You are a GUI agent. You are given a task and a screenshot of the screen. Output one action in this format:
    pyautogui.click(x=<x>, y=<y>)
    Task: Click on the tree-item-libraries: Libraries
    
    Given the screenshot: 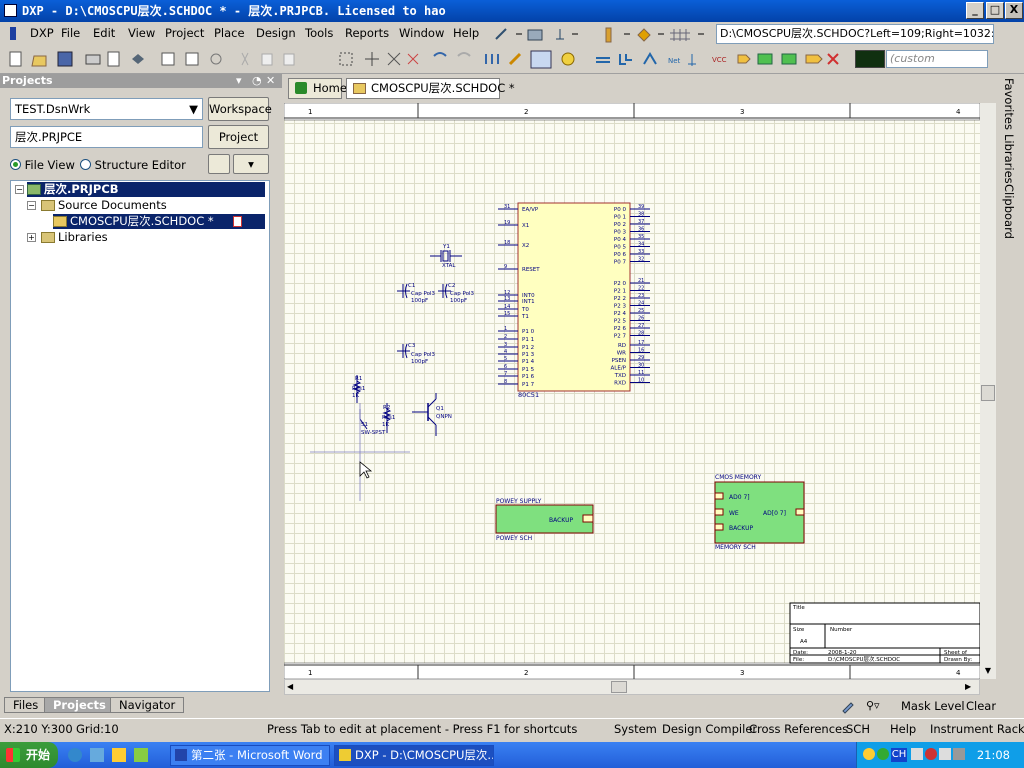 What is the action you would take?
    pyautogui.click(x=74, y=237)
    